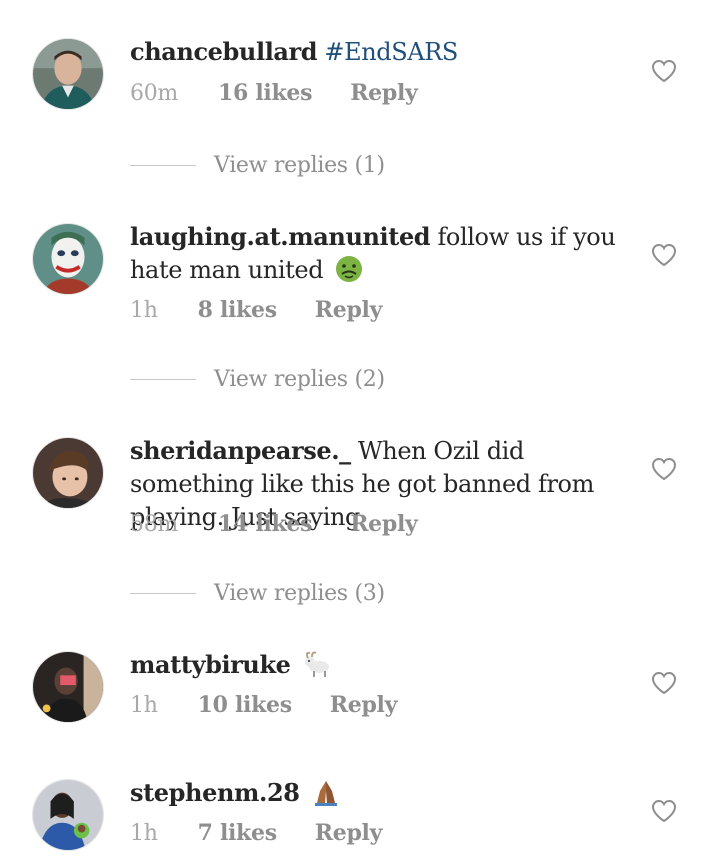  I want to click on comment-meta: 1h 8 likes Reply, so click(256, 310).